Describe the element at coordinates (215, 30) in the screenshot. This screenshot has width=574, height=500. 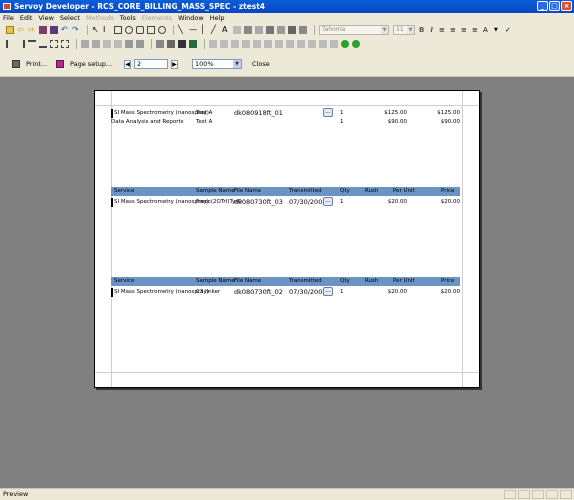
I see `diagonal-line-tool-icon: ╱` at that location.